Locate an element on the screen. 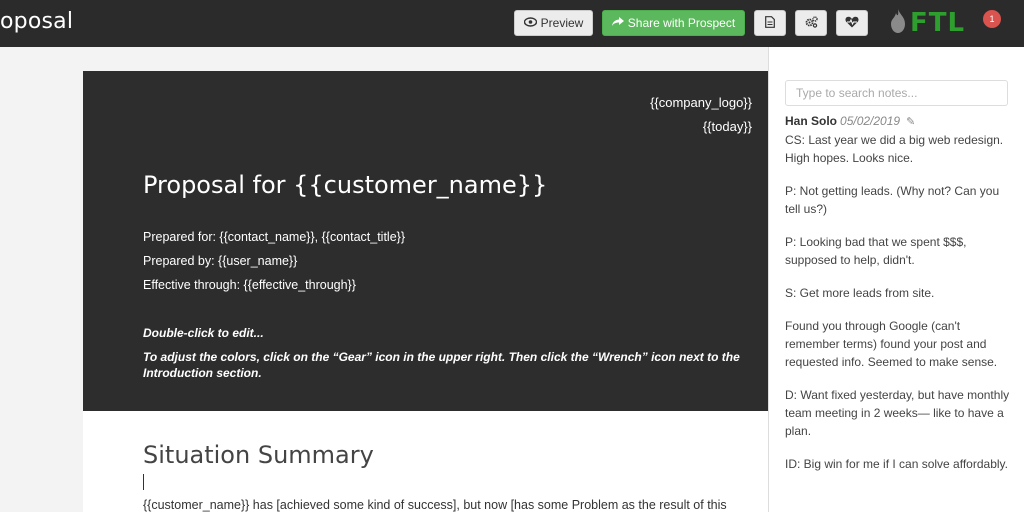 The width and height of the screenshot is (1024, 512). note-author: Han Solo is located at coordinates (811, 121).